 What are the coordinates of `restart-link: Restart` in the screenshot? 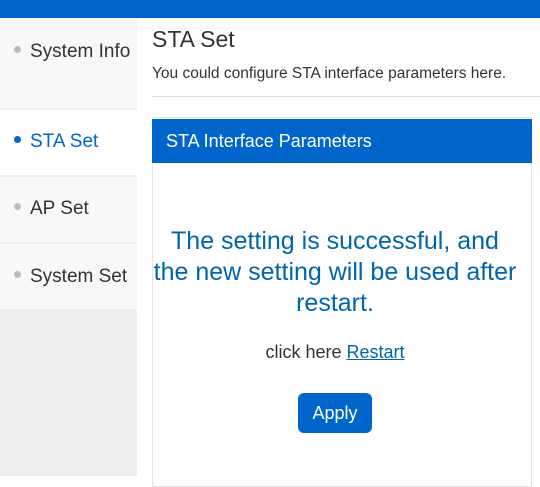 It's located at (376, 352).